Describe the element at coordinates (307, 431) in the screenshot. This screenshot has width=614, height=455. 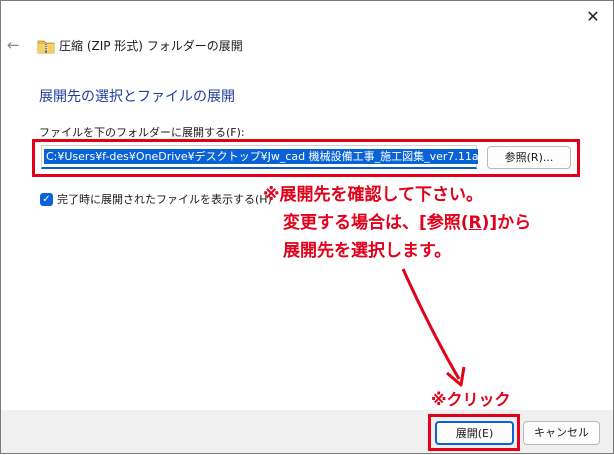
I see `dialog-footer` at that location.